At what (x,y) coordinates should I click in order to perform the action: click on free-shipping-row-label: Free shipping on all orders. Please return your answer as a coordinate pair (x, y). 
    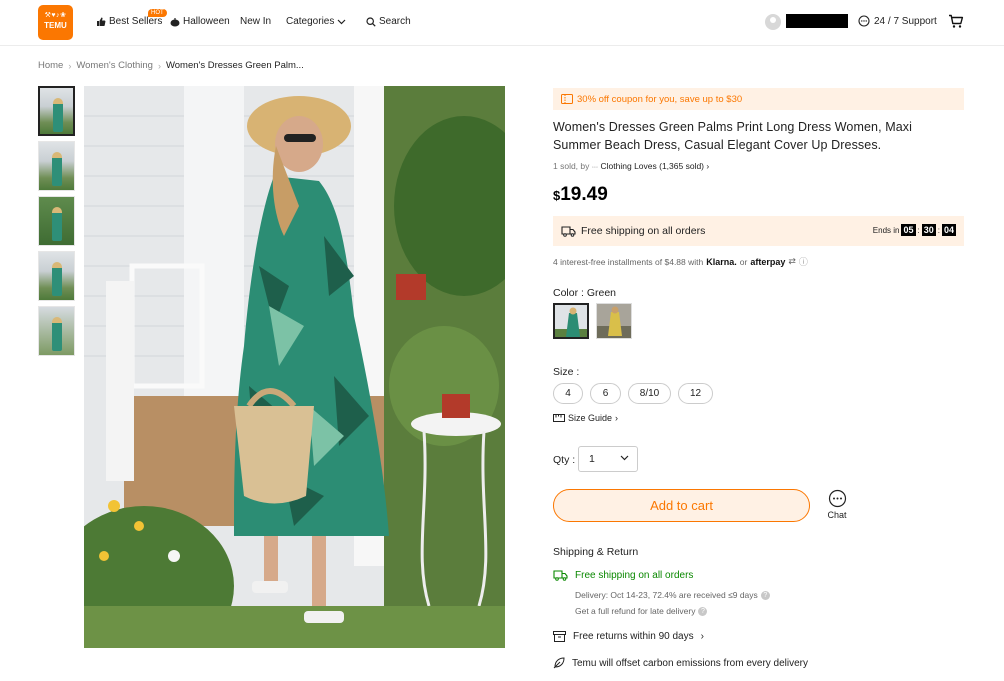
    Looking at the image, I should click on (634, 575).